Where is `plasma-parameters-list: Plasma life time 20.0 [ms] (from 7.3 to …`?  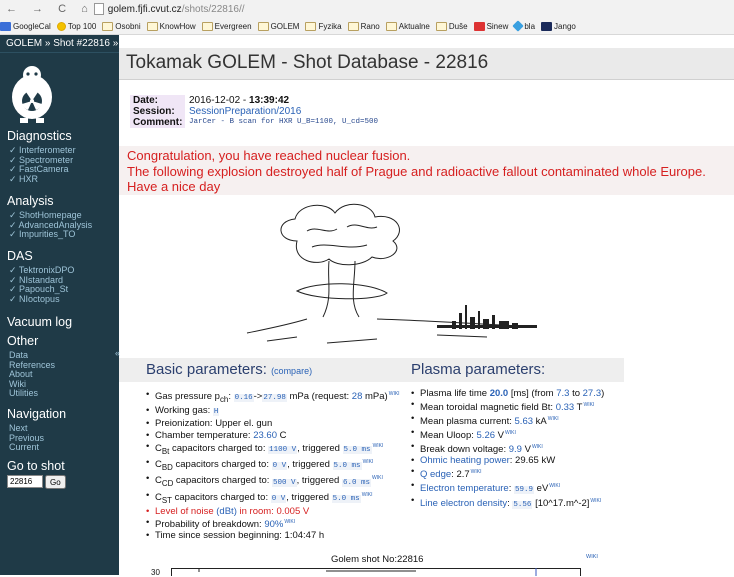
plasma-parameters-list: Plasma life time 20.0 [ms] (from 7.3 to … is located at coordinates (507, 449).